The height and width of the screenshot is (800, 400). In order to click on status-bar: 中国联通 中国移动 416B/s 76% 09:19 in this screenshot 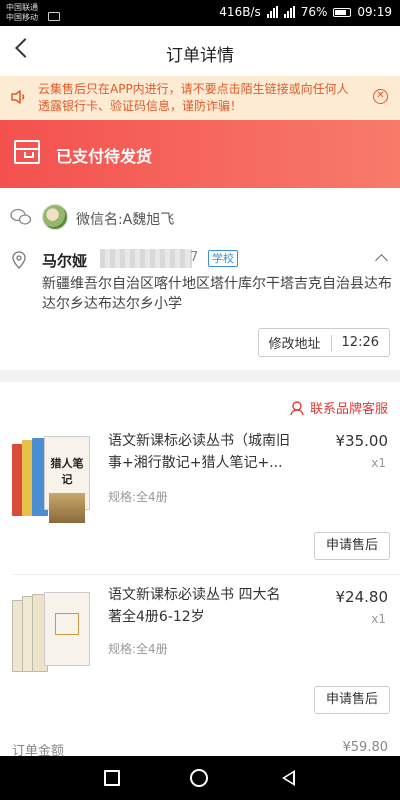, I will do `click(200, 13)`.